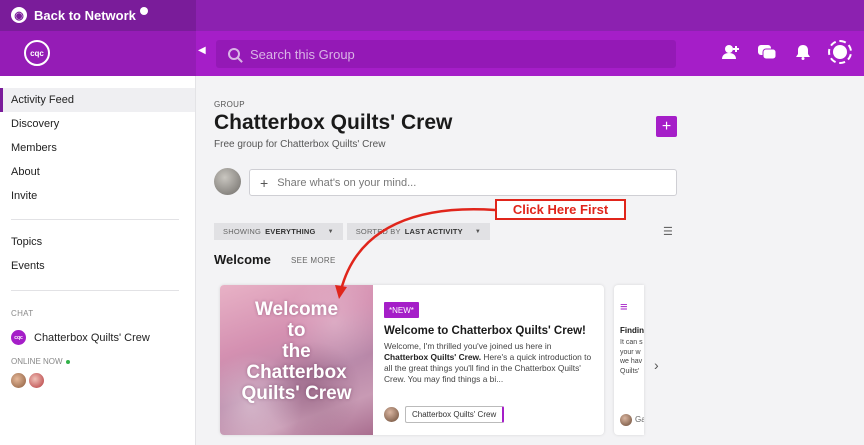 The width and height of the screenshot is (864, 445). What do you see at coordinates (97, 100) in the screenshot?
I see `sidebar-item-activity-feed: Activity Feed` at bounding box center [97, 100].